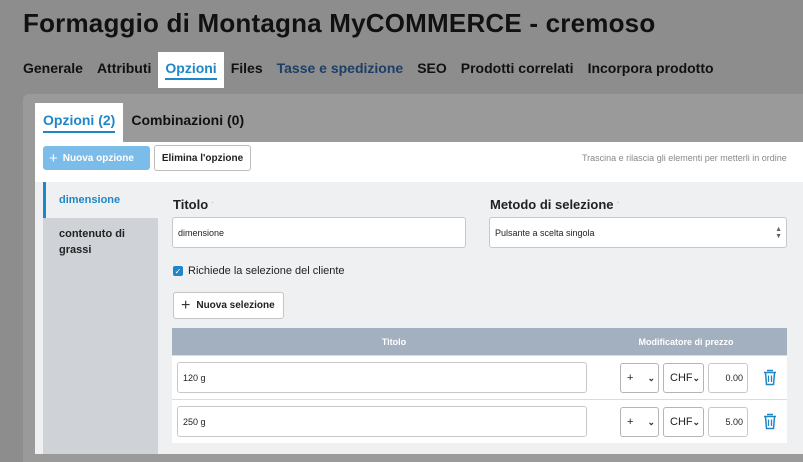  I want to click on subtab-opzioni: Opzioni (2), so click(79, 123).